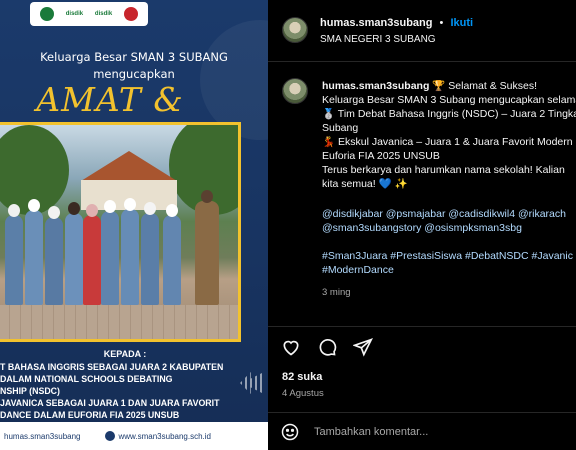 This screenshot has width=576, height=450. Describe the element at coordinates (134, 57) in the screenshot. I see `poster-line-1: Keluarga Besar SMAN 3 SUBANG` at that location.